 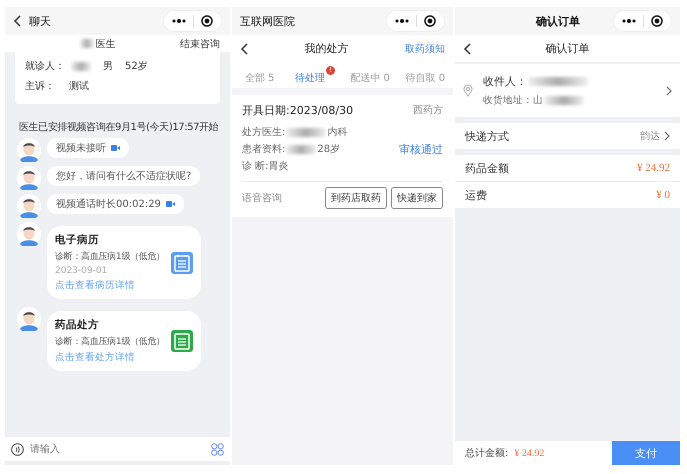 I want to click on action-button: 快递到家, so click(x=417, y=198).